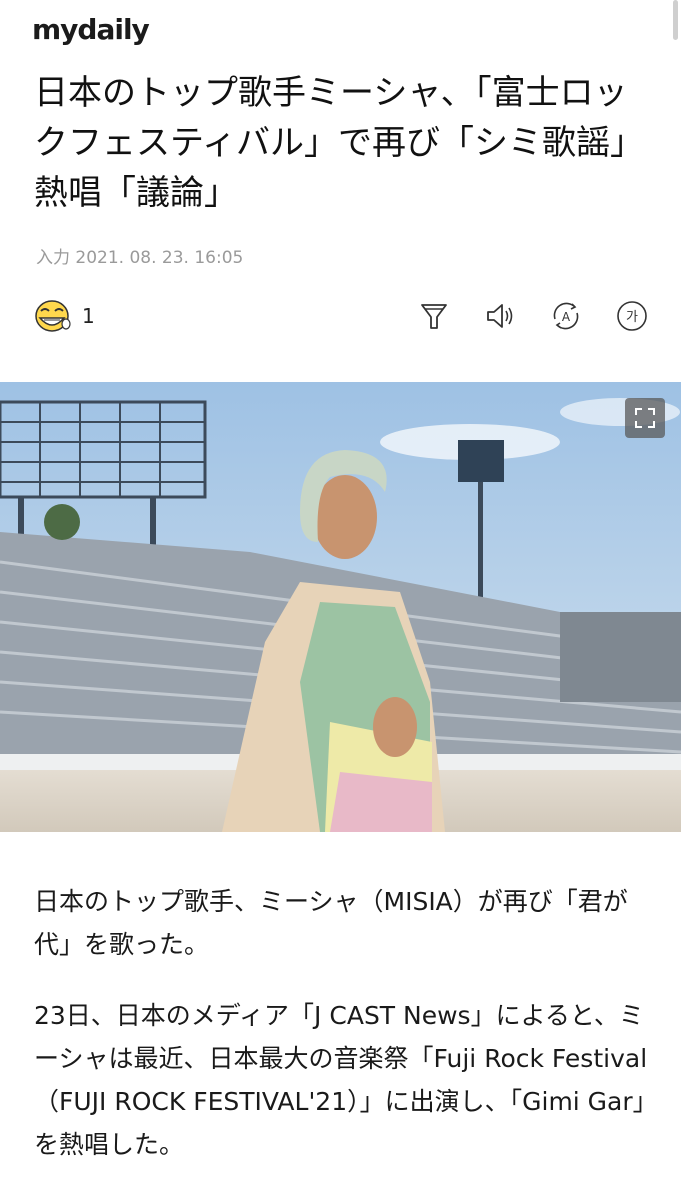 This screenshot has height=1200, width=681. What do you see at coordinates (533, 316) in the screenshot?
I see `tool-buttons: A 가` at bounding box center [533, 316].